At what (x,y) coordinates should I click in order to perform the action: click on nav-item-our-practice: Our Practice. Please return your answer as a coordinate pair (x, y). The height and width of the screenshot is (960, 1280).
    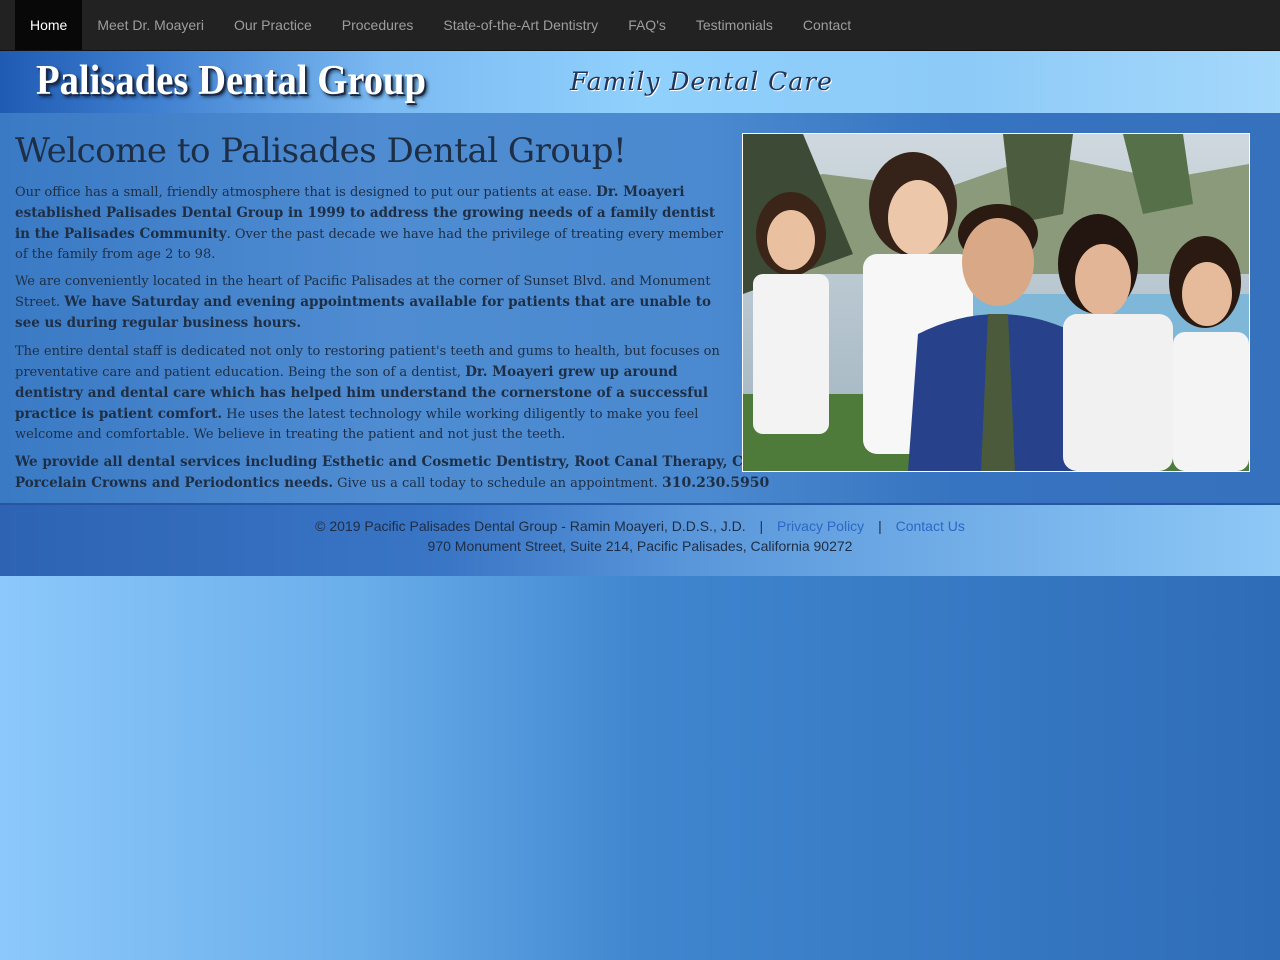
    Looking at the image, I should click on (273, 25).